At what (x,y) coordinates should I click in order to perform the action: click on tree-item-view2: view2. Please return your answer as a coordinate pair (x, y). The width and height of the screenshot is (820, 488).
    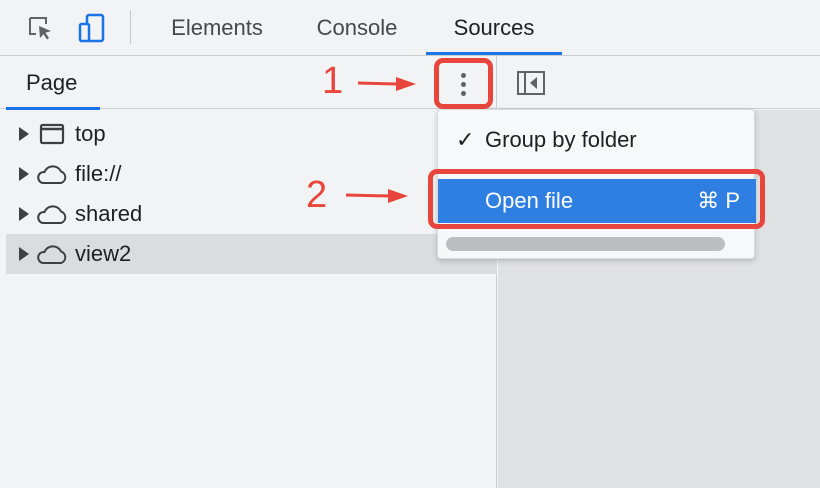
    Looking at the image, I should click on (251, 254).